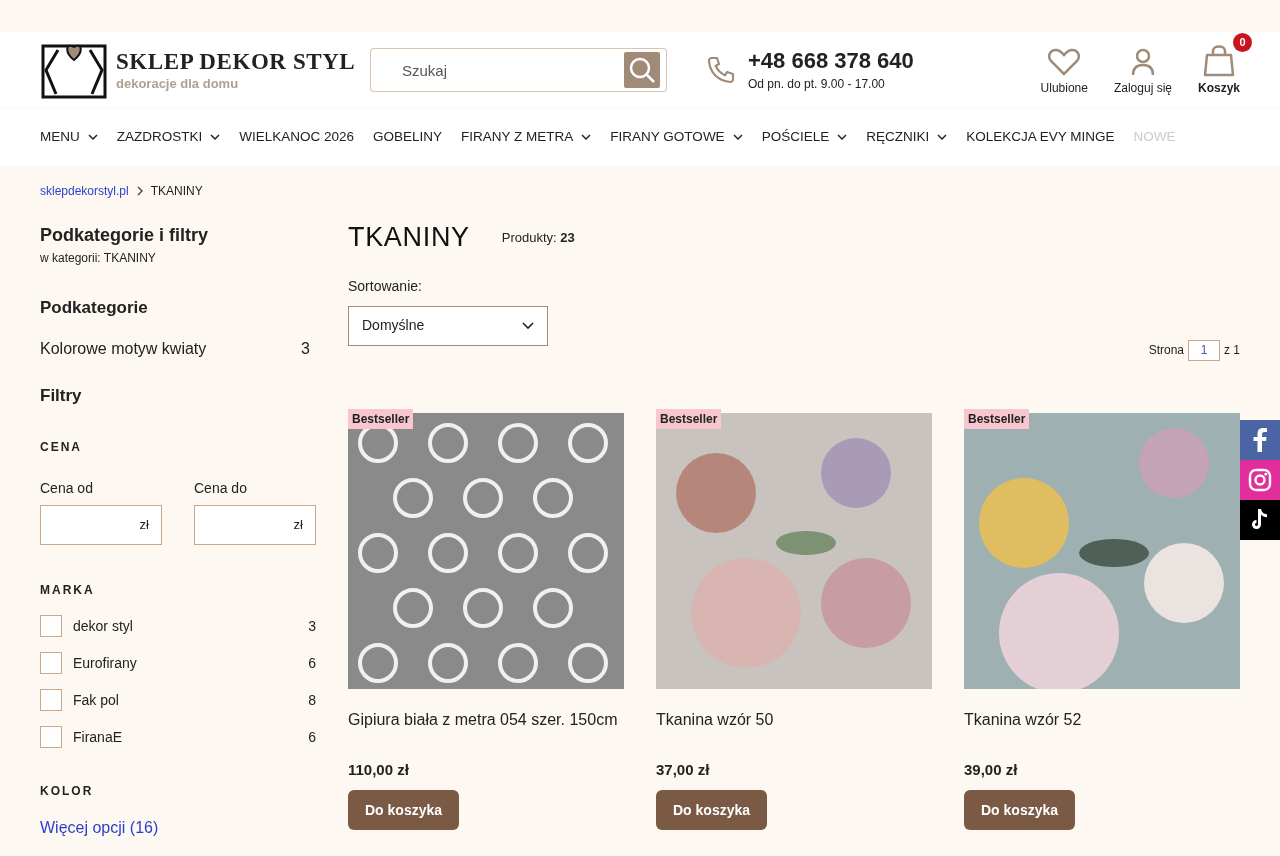 The height and width of the screenshot is (856, 1280). What do you see at coordinates (68, 590) in the screenshot?
I see `brand-filter-title: MARKA` at bounding box center [68, 590].